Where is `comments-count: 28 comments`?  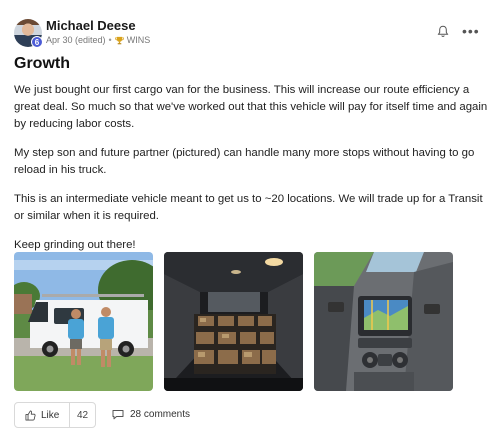 comments-count: 28 comments is located at coordinates (160, 414).